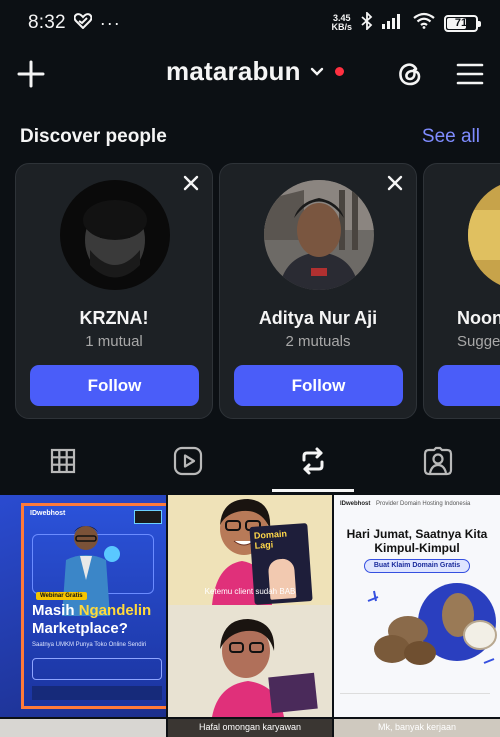 The width and height of the screenshot is (500, 737). I want to click on see-all-link: See all, so click(451, 137).